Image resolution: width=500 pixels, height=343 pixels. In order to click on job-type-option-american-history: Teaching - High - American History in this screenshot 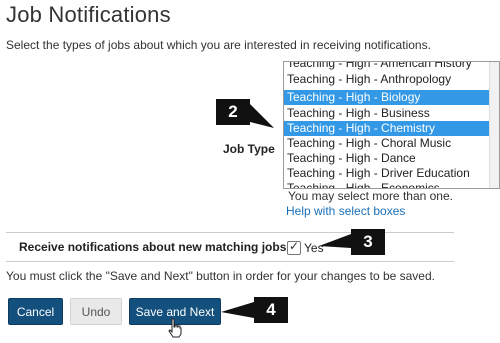, I will do `click(387, 66)`.